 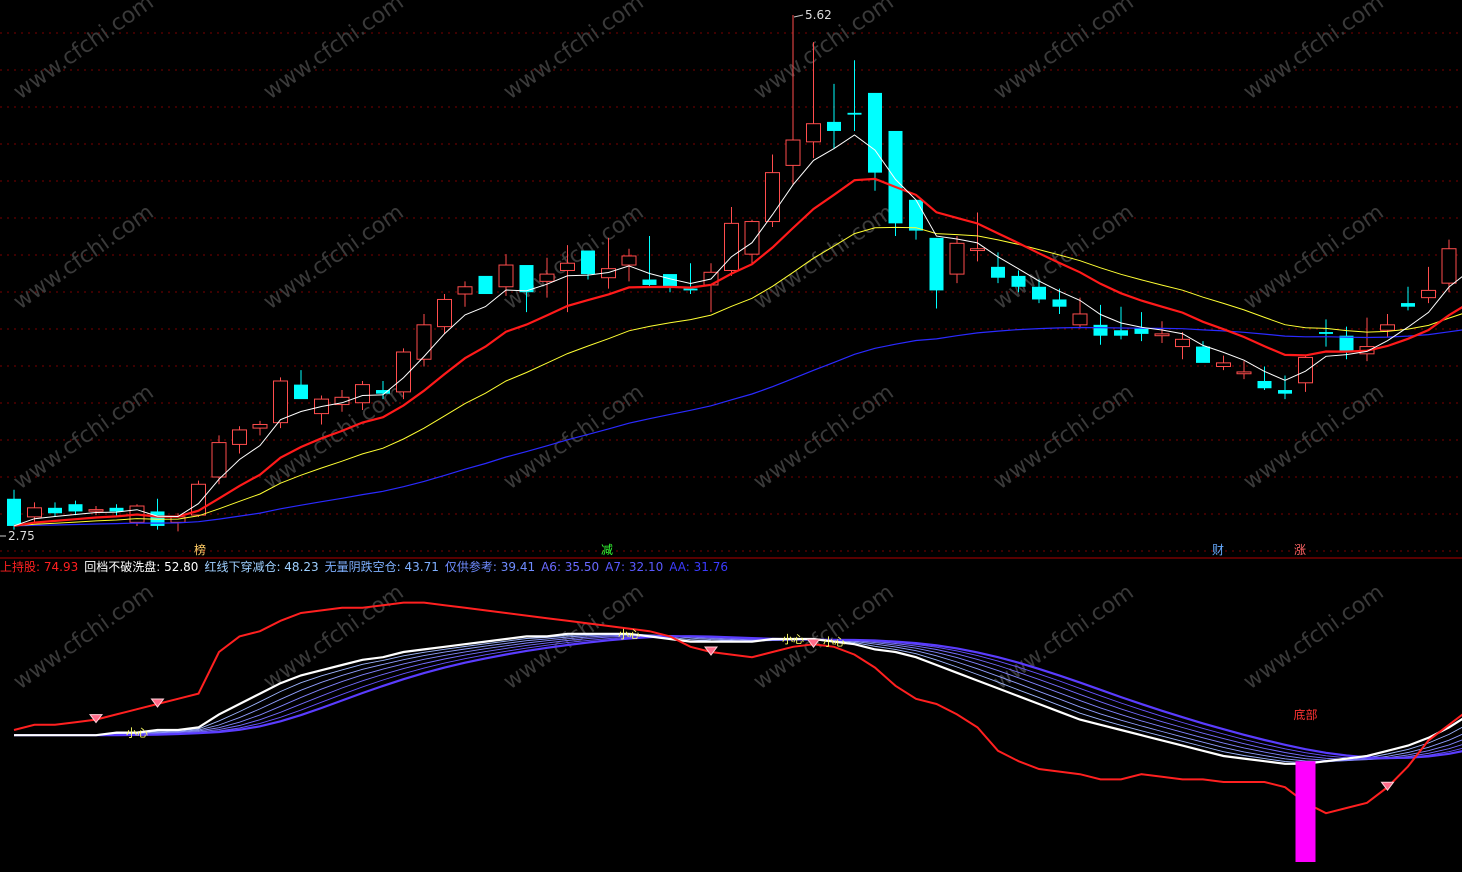 What do you see at coordinates (124, 566) in the screenshot?
I see `legend-label: 回档不破洗盘:` at bounding box center [124, 566].